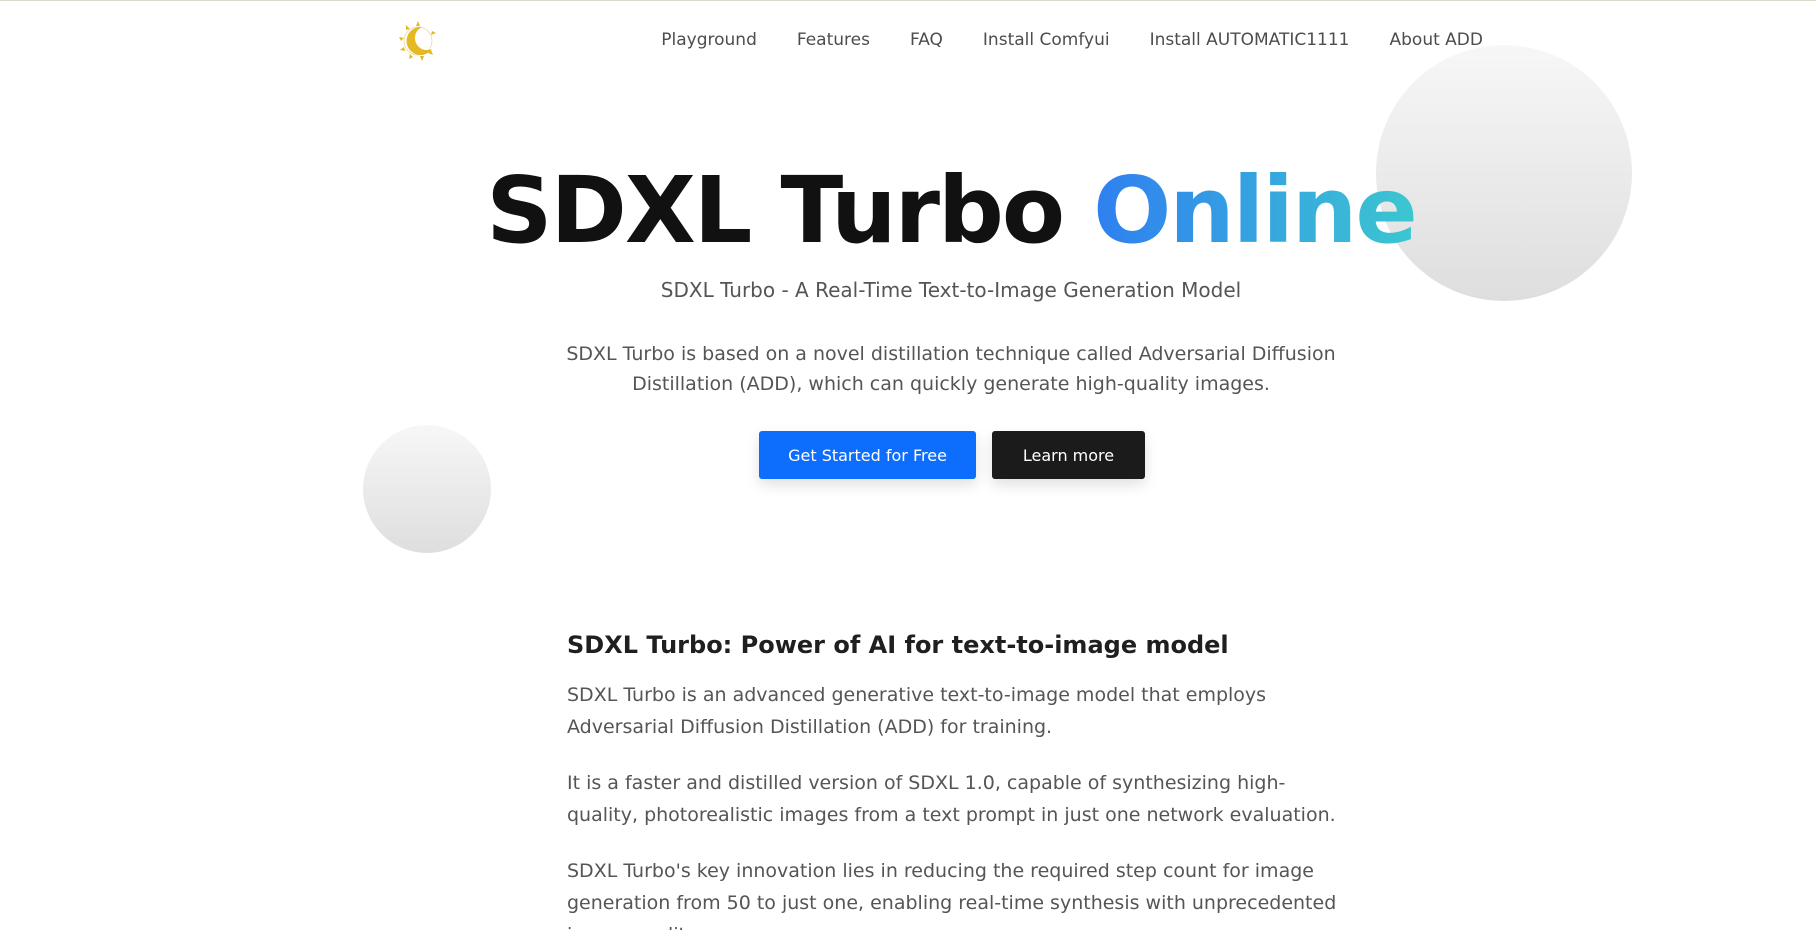 The image size is (1816, 930). What do you see at coordinates (833, 40) in the screenshot?
I see `nav-link-features: Features` at bounding box center [833, 40].